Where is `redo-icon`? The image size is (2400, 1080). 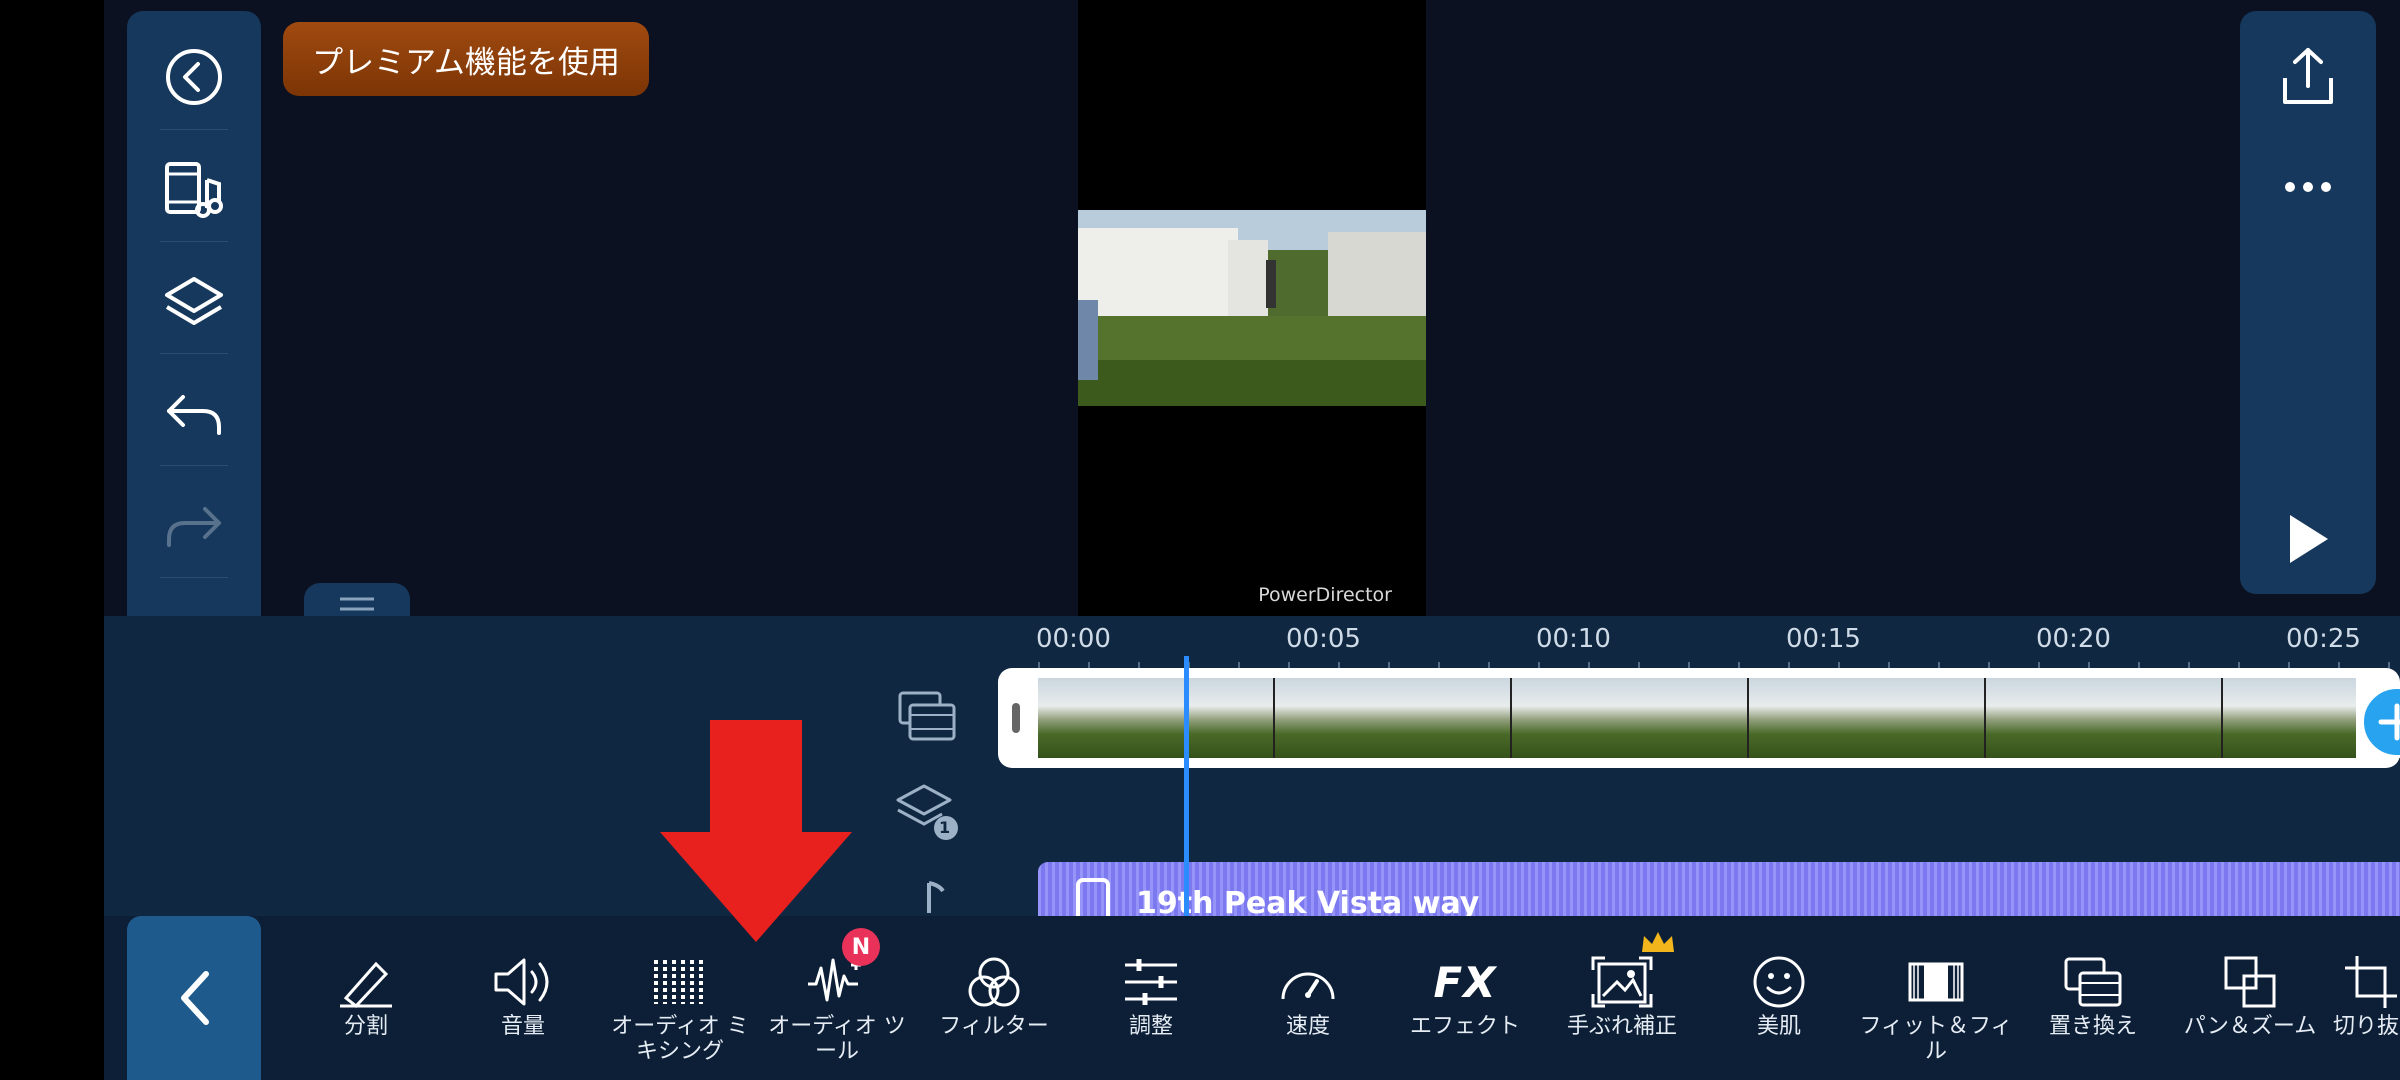 redo-icon is located at coordinates (194, 527).